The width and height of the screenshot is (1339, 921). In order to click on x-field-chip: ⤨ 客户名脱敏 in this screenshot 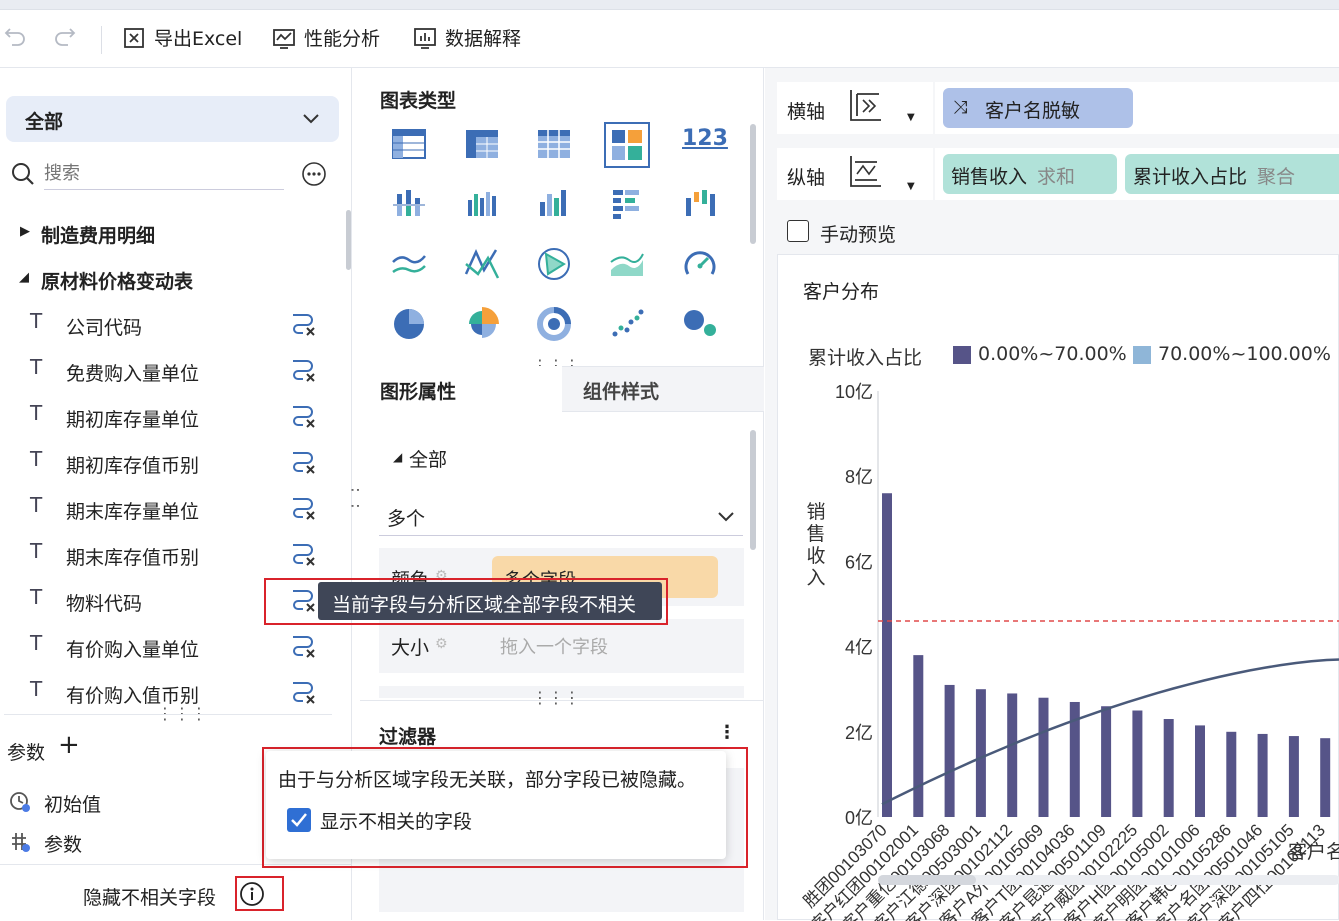, I will do `click(1038, 108)`.